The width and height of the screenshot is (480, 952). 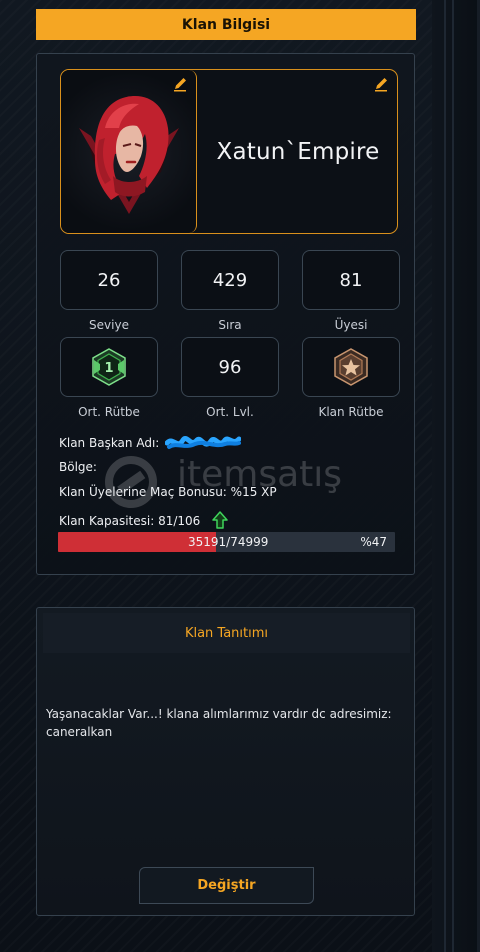 I want to click on green-up-arrow-icon, so click(x=220, y=520).